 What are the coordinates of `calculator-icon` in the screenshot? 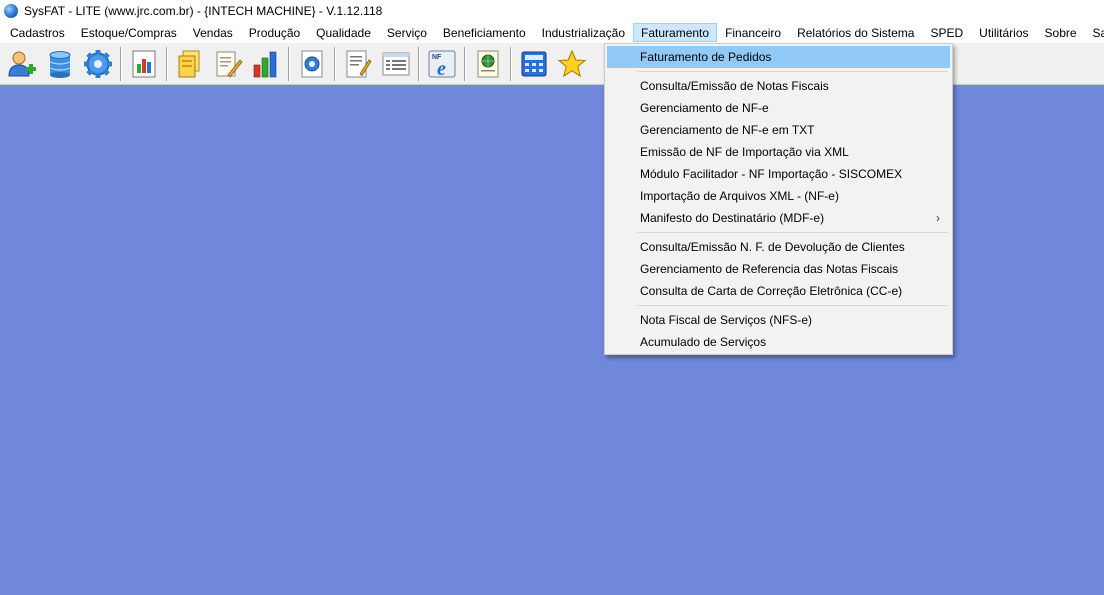 It's located at (534, 63).